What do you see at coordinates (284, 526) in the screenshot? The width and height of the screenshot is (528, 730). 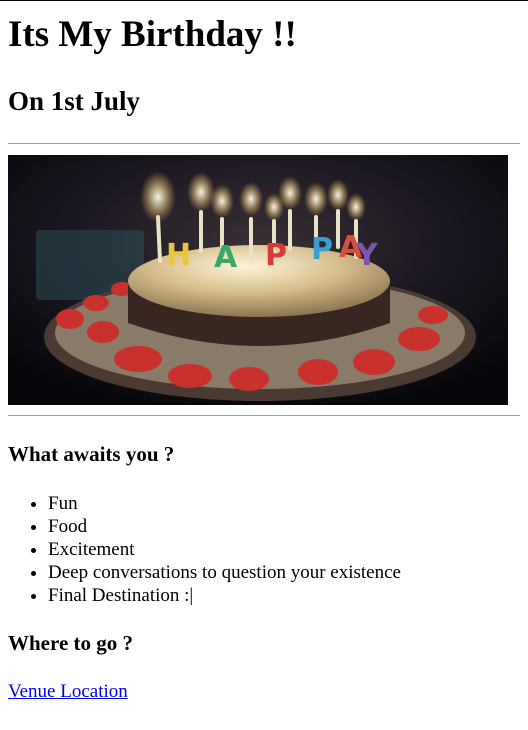 I see `list-item: Food` at bounding box center [284, 526].